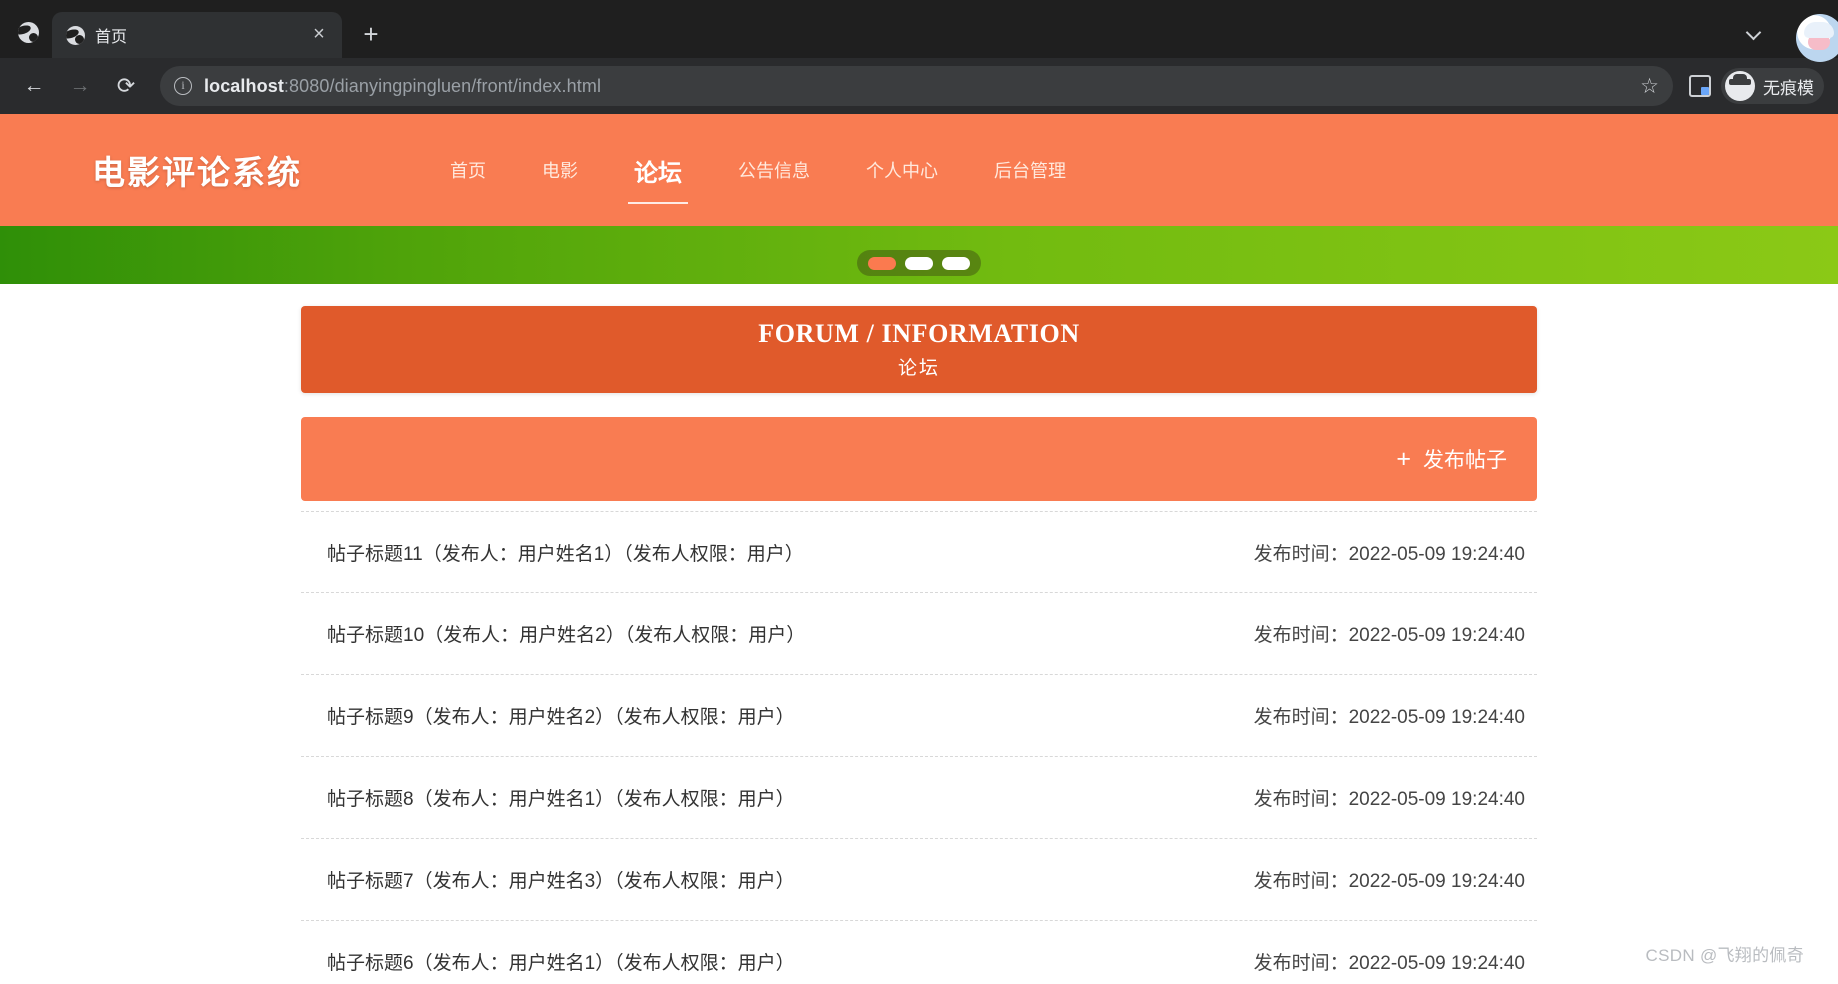 This screenshot has height=984, width=1838. What do you see at coordinates (565, 552) in the screenshot?
I see `post-title: 帖子标题11（发布人：用户姓名1）（发布人权限：用户）` at bounding box center [565, 552].